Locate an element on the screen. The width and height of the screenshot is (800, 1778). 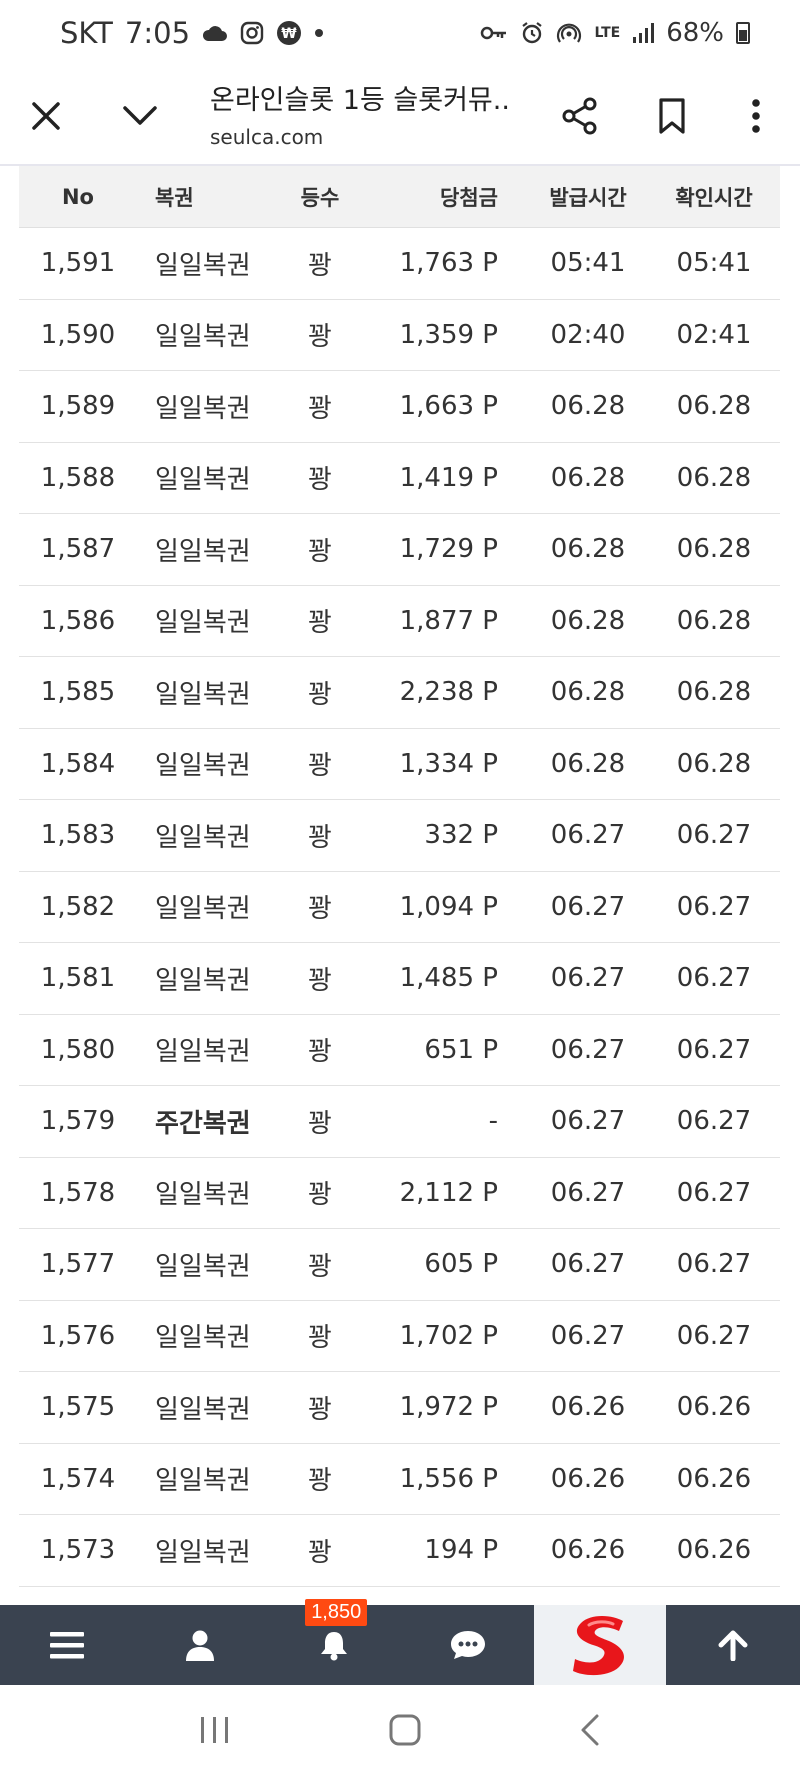
row-no: 1,582 is located at coordinates (78, 906).